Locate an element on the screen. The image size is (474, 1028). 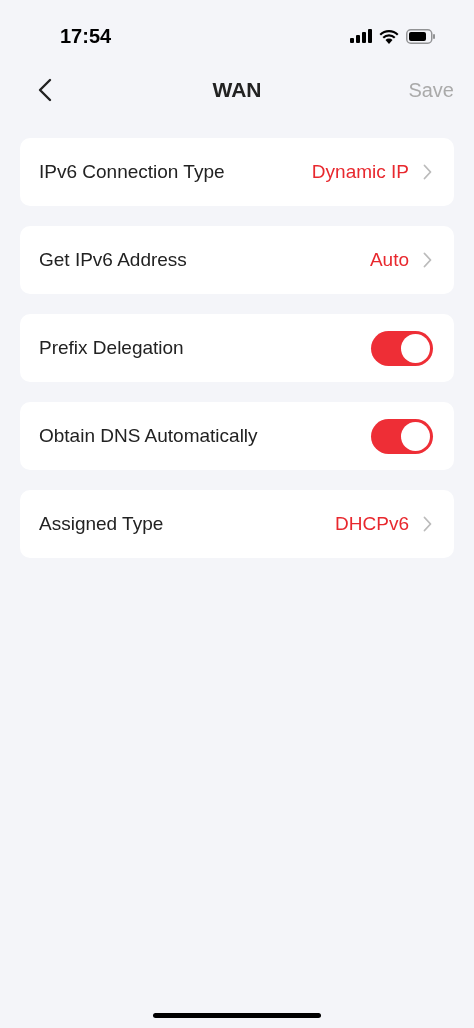
status-time: 17:54 is located at coordinates (86, 36).